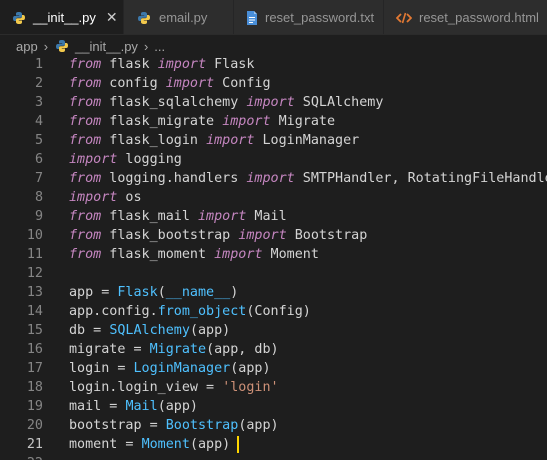 Image resolution: width=547 pixels, height=460 pixels. What do you see at coordinates (34, 273) in the screenshot?
I see `line-number: 12` at bounding box center [34, 273].